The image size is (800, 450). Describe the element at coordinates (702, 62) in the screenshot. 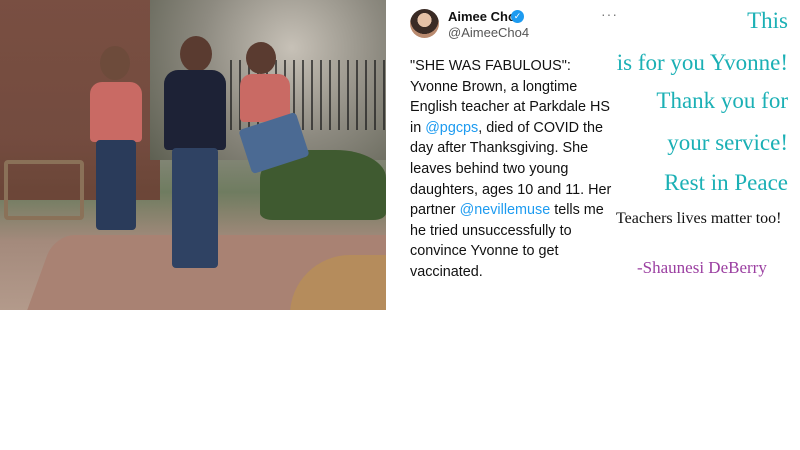

I see `tribute-line: is for you Yvonne!` at that location.